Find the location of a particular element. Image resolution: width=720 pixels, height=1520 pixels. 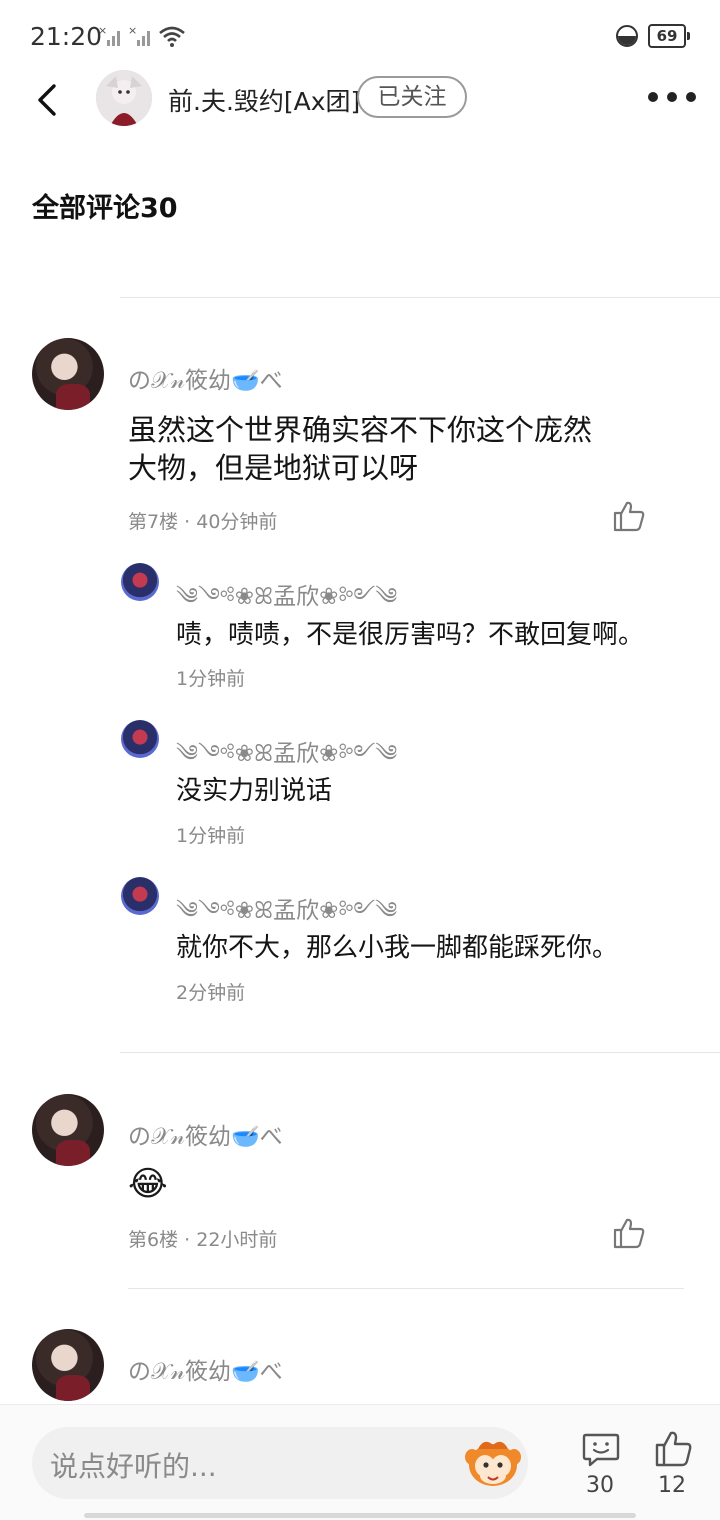

floor-label: 第7楼 is located at coordinates (153, 522).